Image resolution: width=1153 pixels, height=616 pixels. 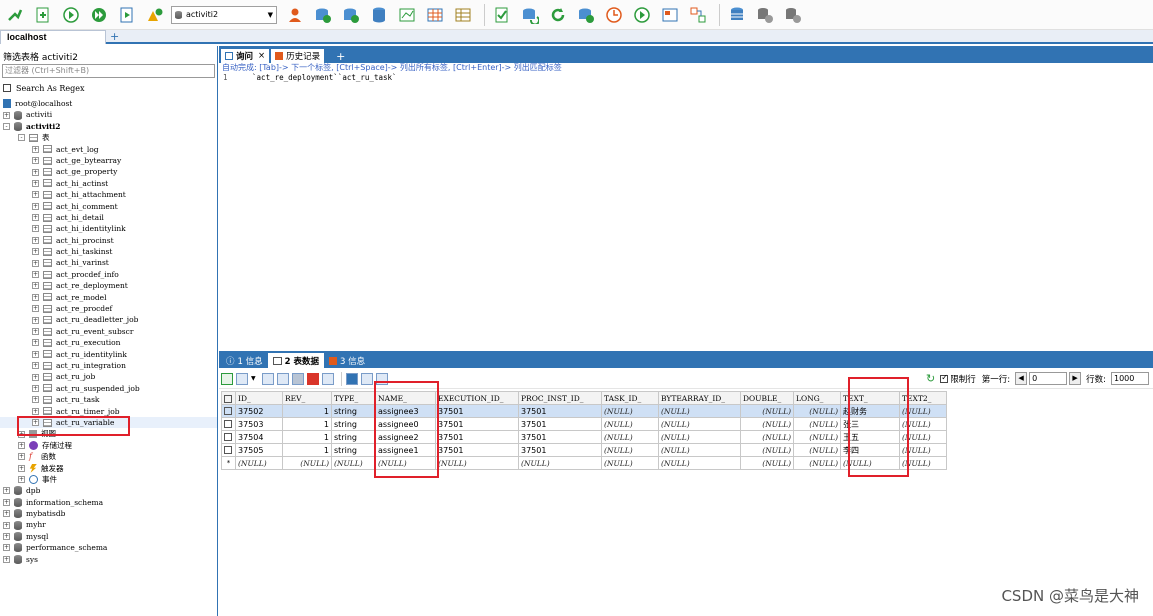 I want to click on select-all-header, so click(x=228, y=398).